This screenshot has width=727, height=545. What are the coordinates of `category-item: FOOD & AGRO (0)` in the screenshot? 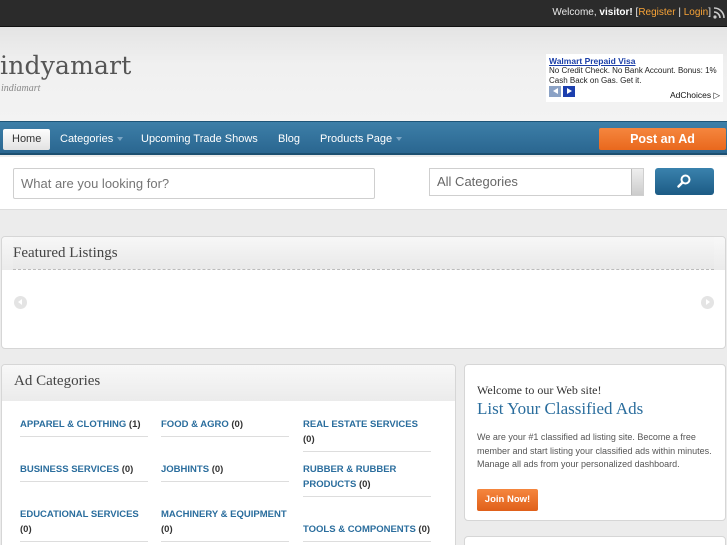 It's located at (225, 427).